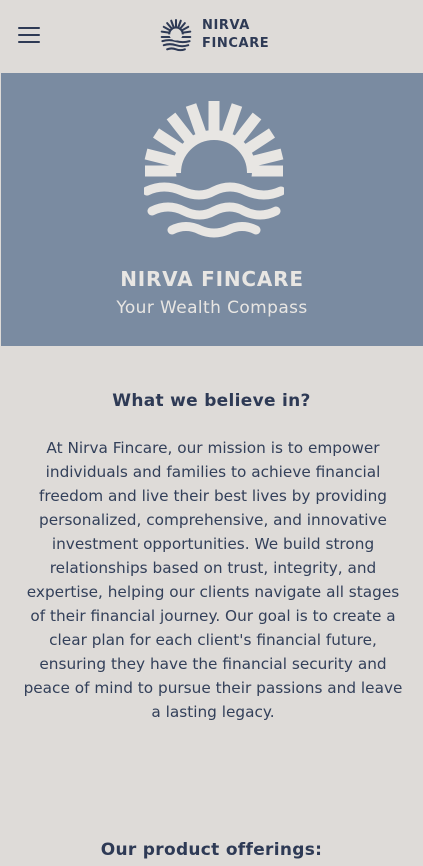  I want to click on beliefs-heading: What we believe in?, so click(211, 401).